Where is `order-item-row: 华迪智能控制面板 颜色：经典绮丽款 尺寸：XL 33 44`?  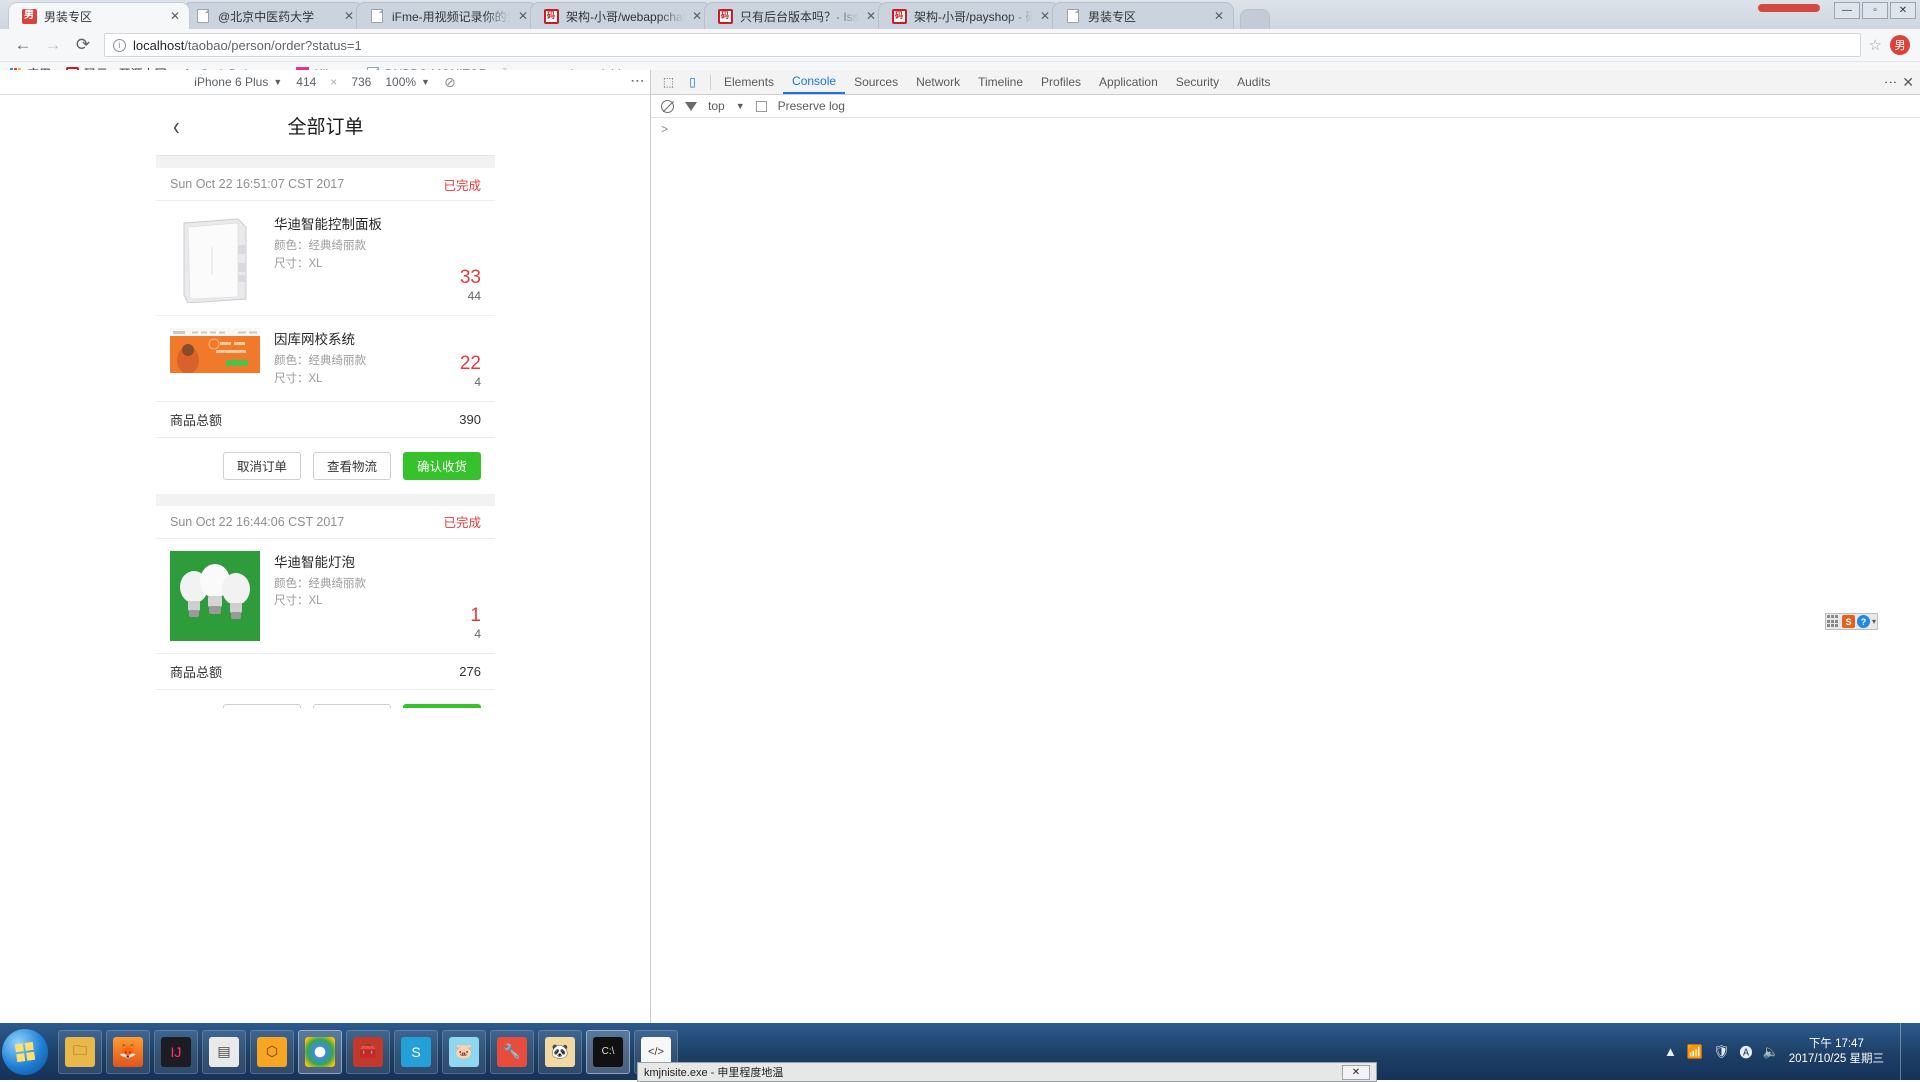
order-item-row: 华迪智能控制面板 颜色：经典绮丽款 尺寸：XL 33 44 is located at coordinates (325, 258).